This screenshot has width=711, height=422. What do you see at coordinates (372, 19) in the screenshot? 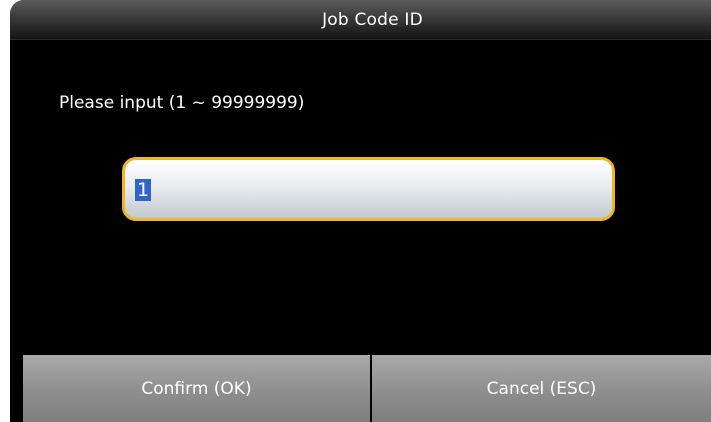
I see `dialog-title: Job Code ID` at bounding box center [372, 19].